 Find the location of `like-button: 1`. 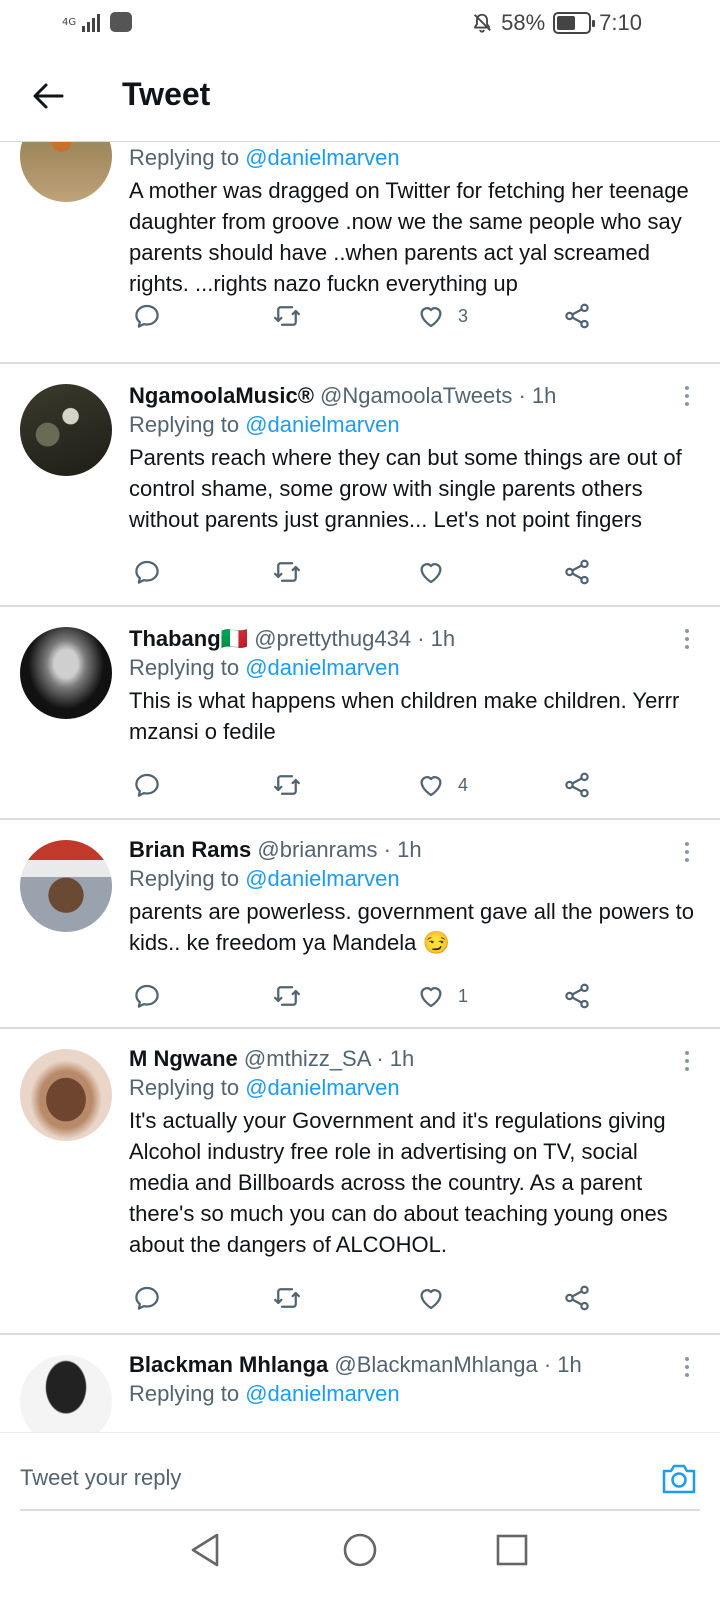

like-button: 1 is located at coordinates (442, 996).